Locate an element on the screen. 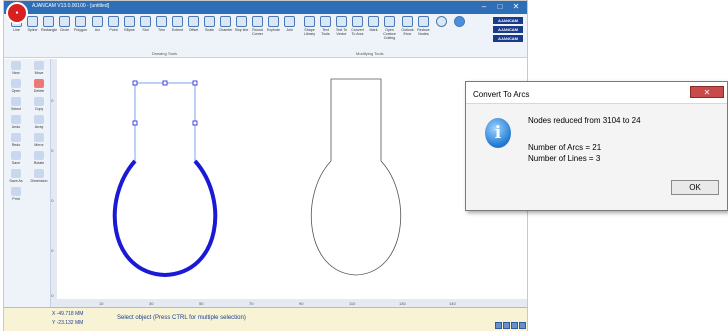 Image resolution: width=728 pixels, height=331 pixels. tool-delete: Delete is located at coordinates (39, 86).